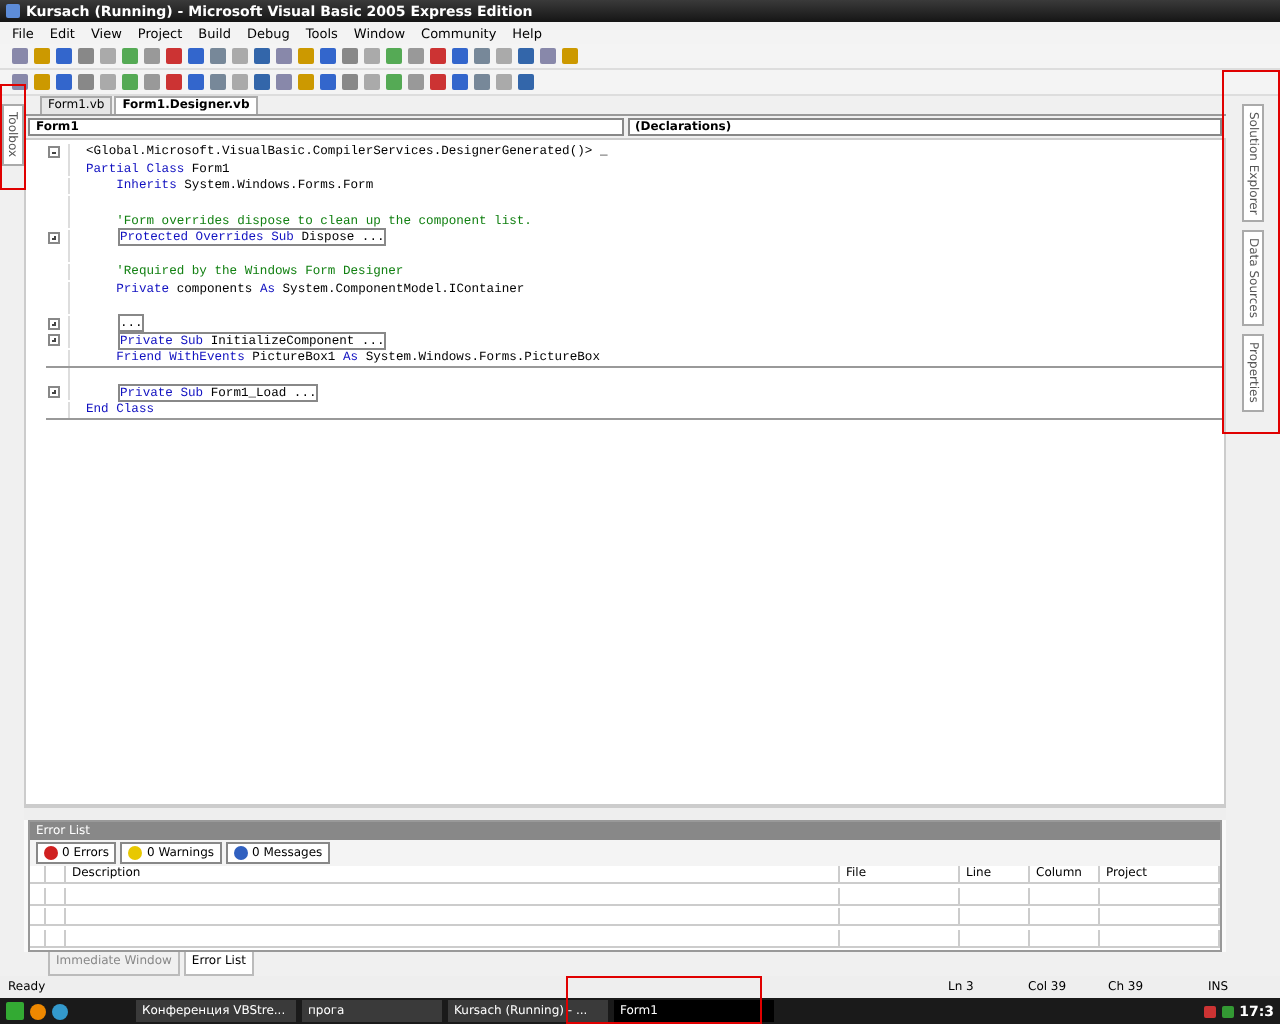  What do you see at coordinates (54, 151) in the screenshot?
I see `collapse-toggle-icon` at bounding box center [54, 151].